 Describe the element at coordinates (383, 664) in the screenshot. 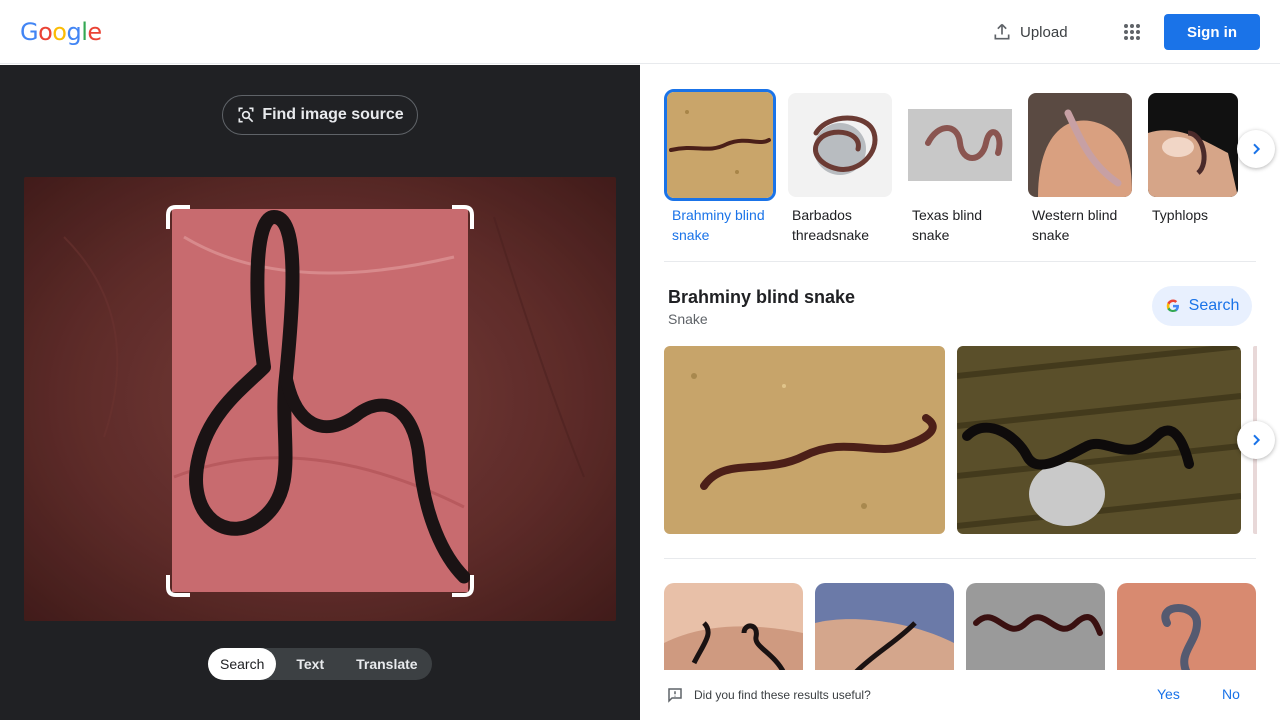

I see `tab-translate: Translate` at that location.